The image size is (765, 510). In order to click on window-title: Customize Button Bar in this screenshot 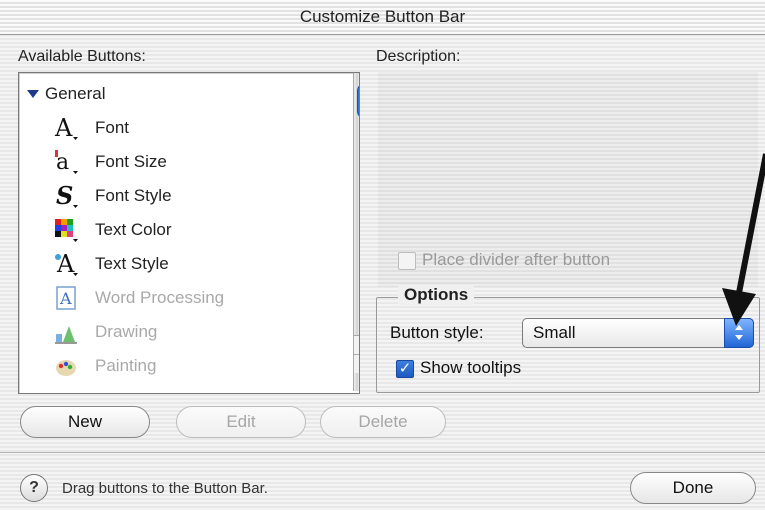, I will do `click(382, 16)`.